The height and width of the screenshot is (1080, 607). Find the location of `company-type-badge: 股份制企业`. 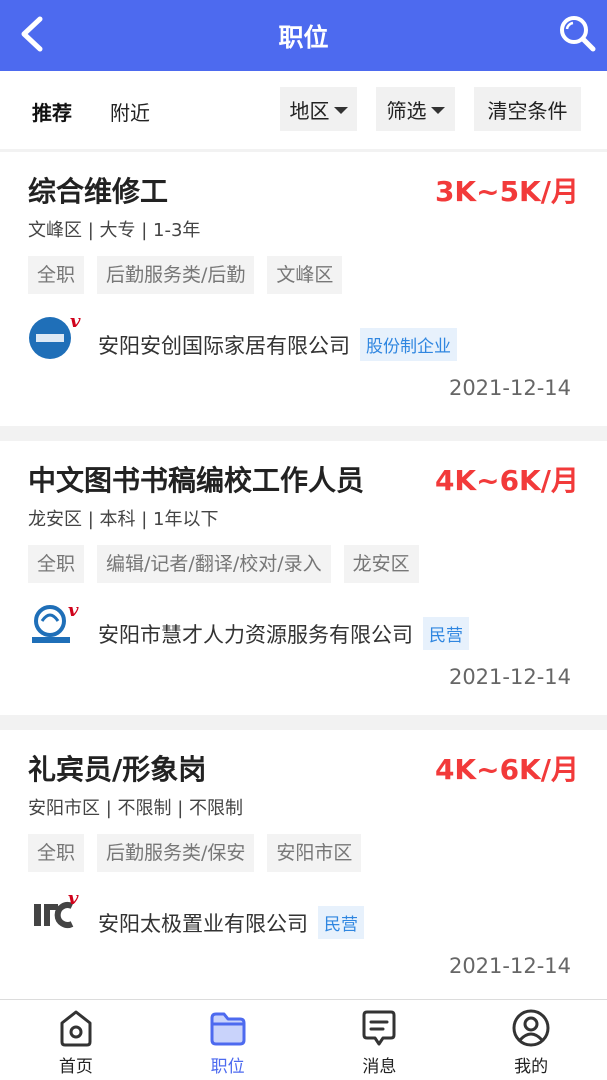

company-type-badge: 股份制企业 is located at coordinates (408, 344).